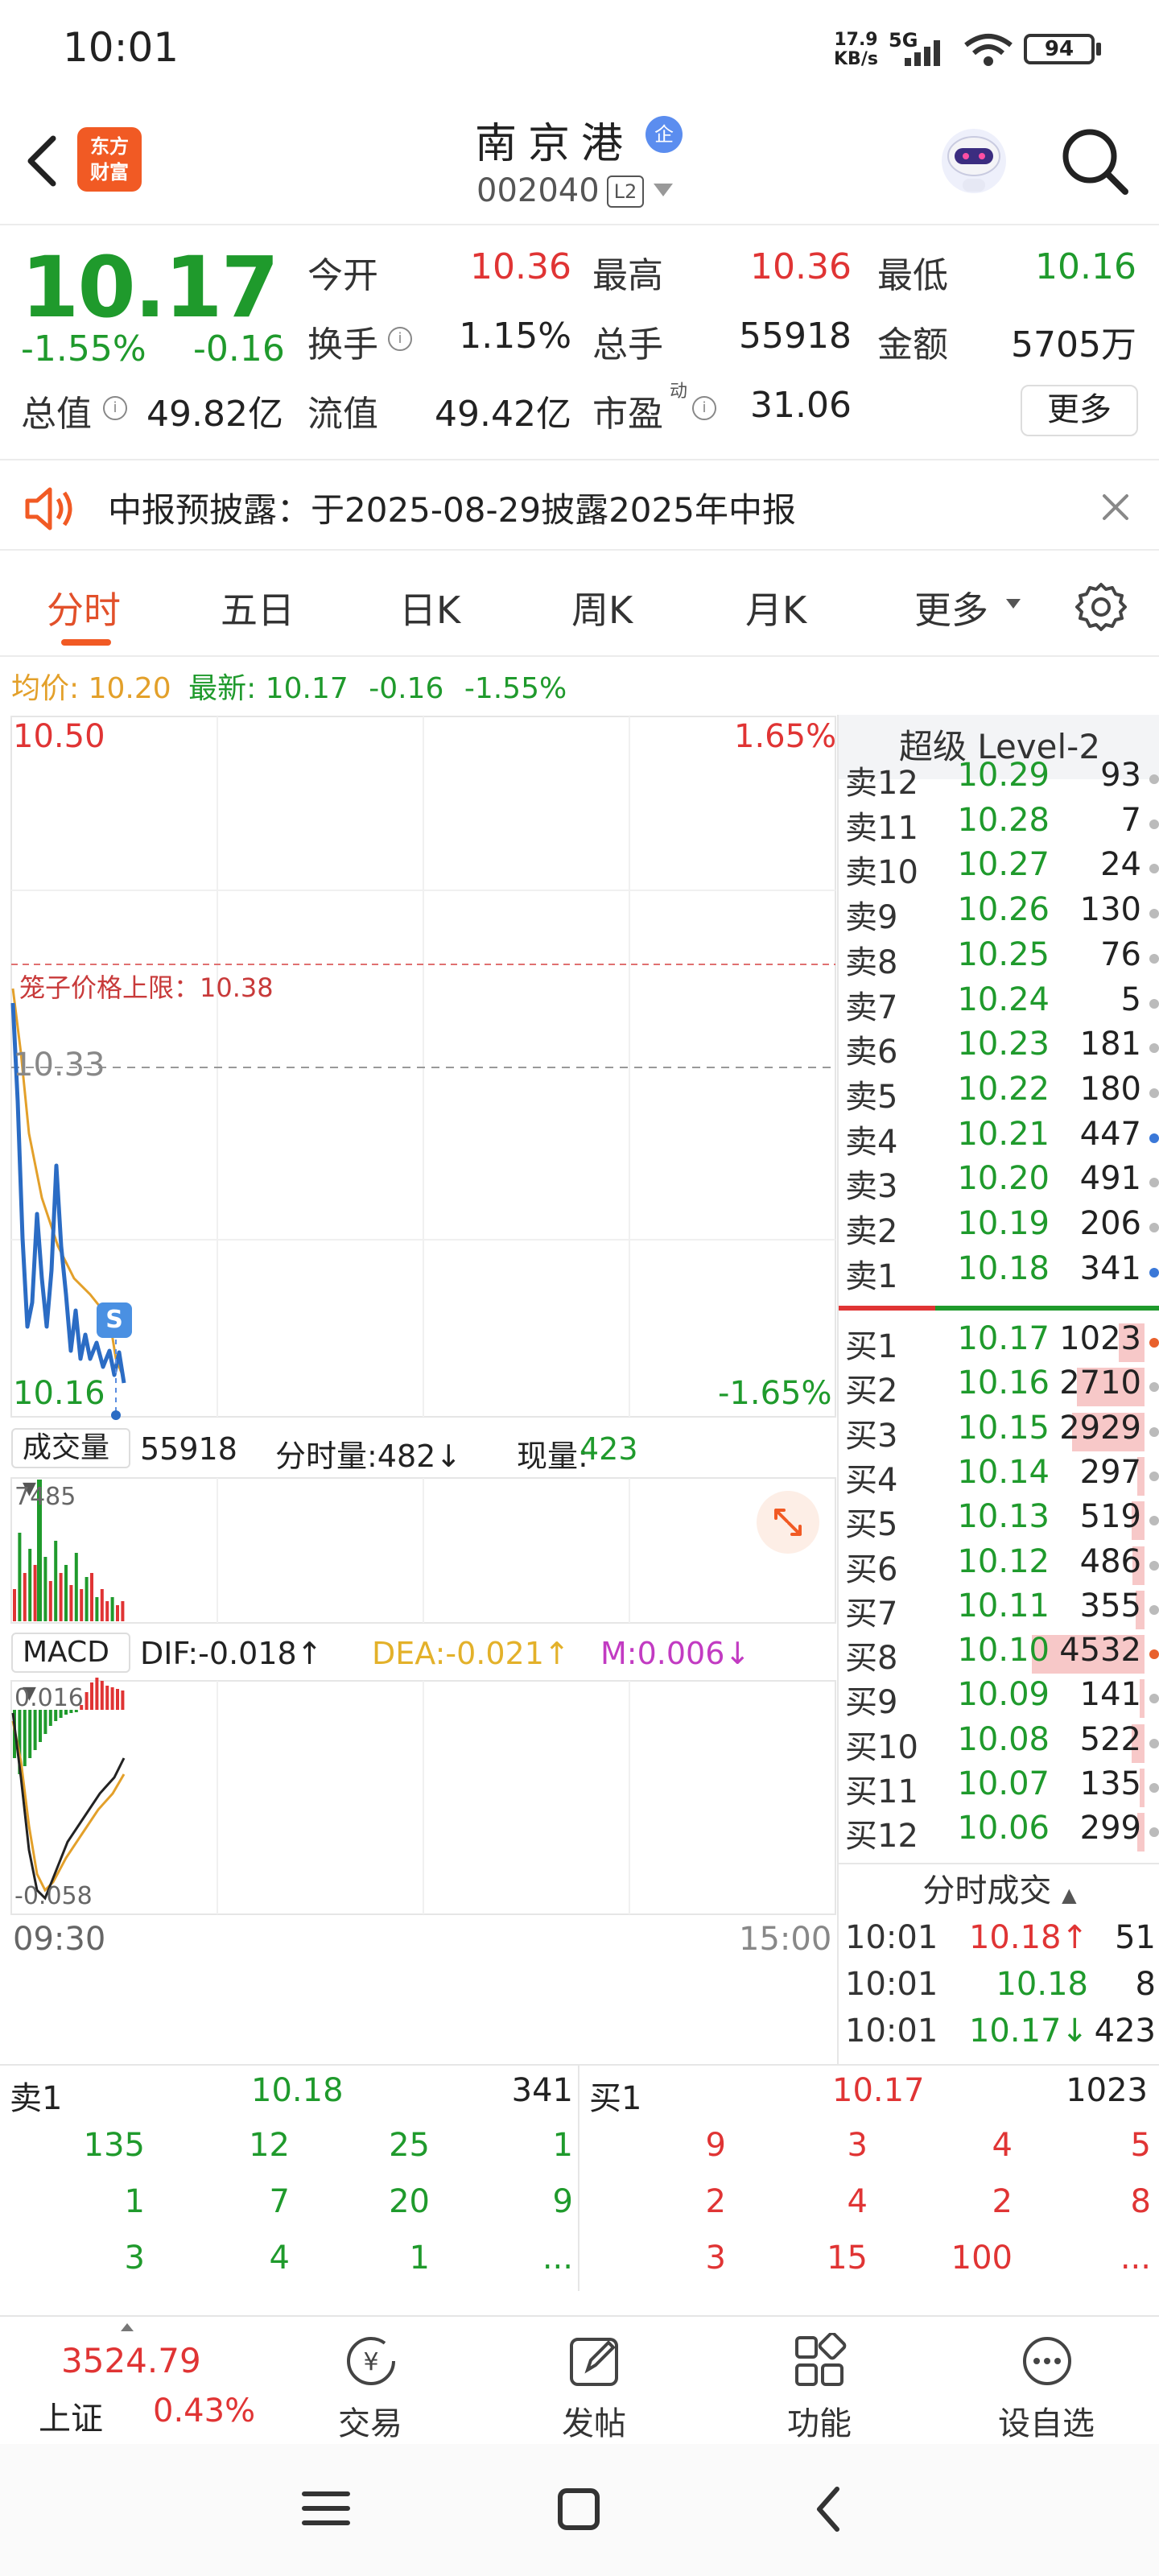 The height and width of the screenshot is (2576, 1159). What do you see at coordinates (1059, 49) in the screenshot?
I see `battery-icon: 94` at bounding box center [1059, 49].